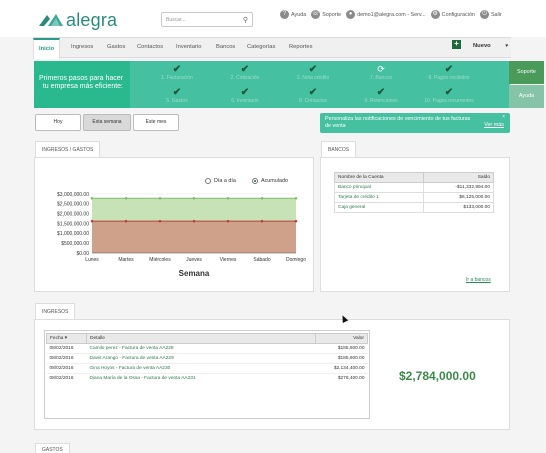 The height and width of the screenshot is (453, 546). What do you see at coordinates (381, 98) in the screenshot?
I see `onboarding-row2-step-4: ✔ 9. Retenciones` at bounding box center [381, 98].